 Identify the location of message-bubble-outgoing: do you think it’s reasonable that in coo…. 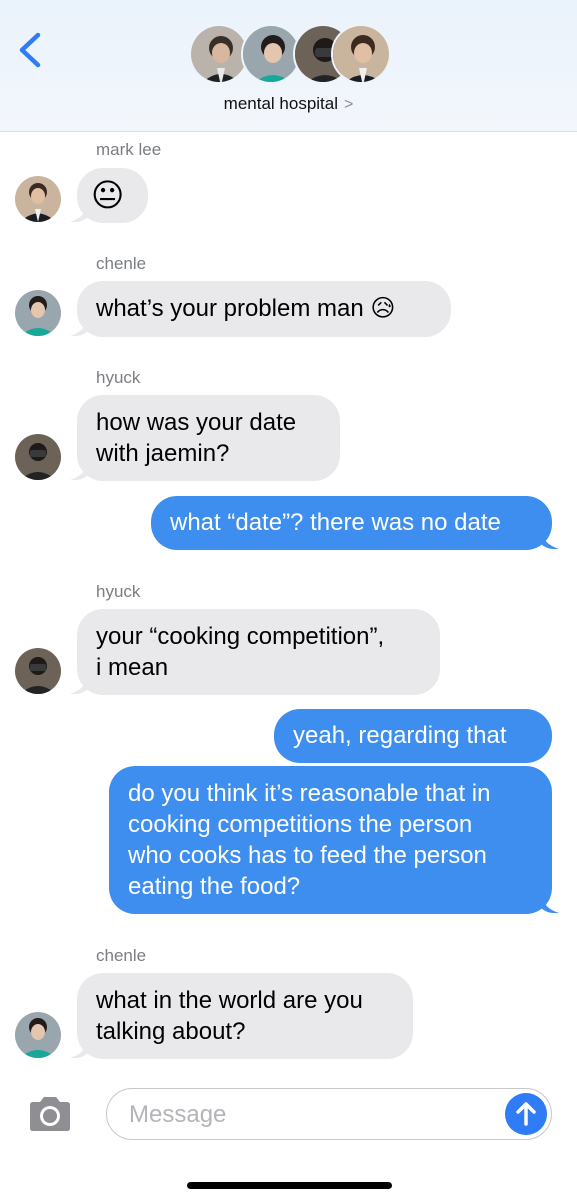
(330, 840).